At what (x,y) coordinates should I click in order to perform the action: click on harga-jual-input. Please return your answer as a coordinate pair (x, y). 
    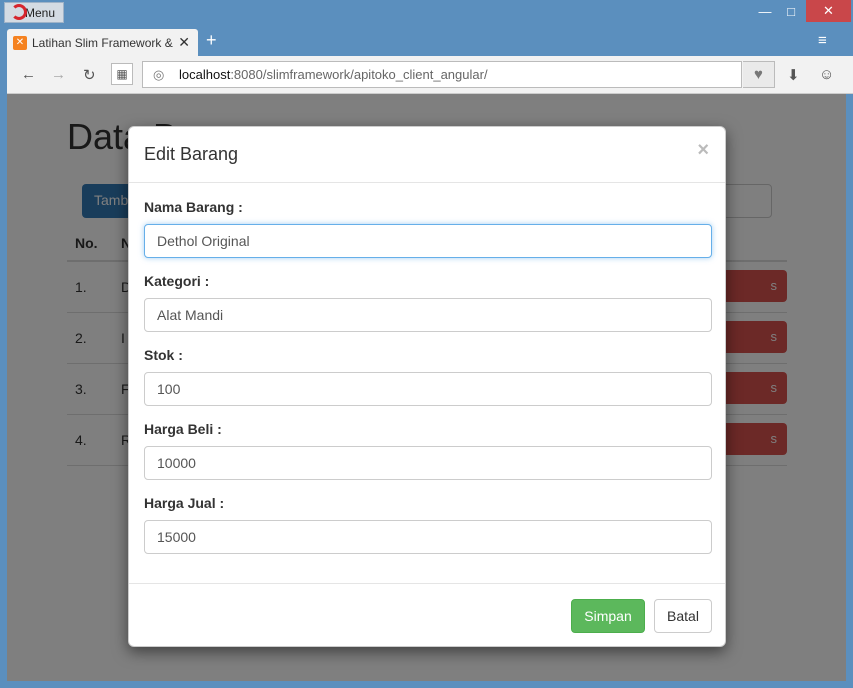
    Looking at the image, I should click on (428, 537).